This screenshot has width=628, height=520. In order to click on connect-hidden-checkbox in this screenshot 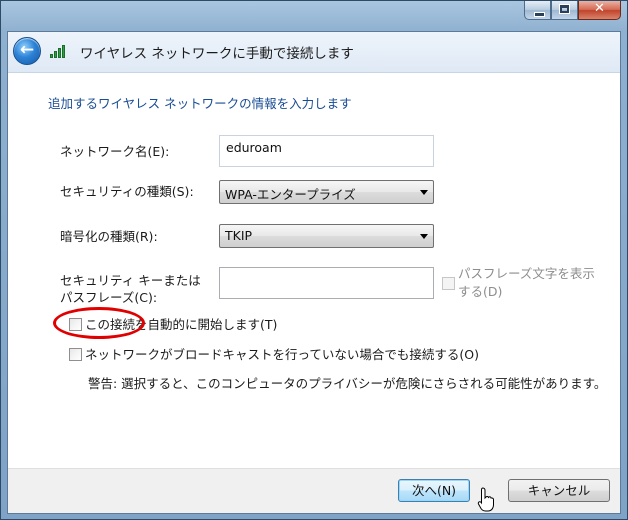, I will do `click(75, 354)`.